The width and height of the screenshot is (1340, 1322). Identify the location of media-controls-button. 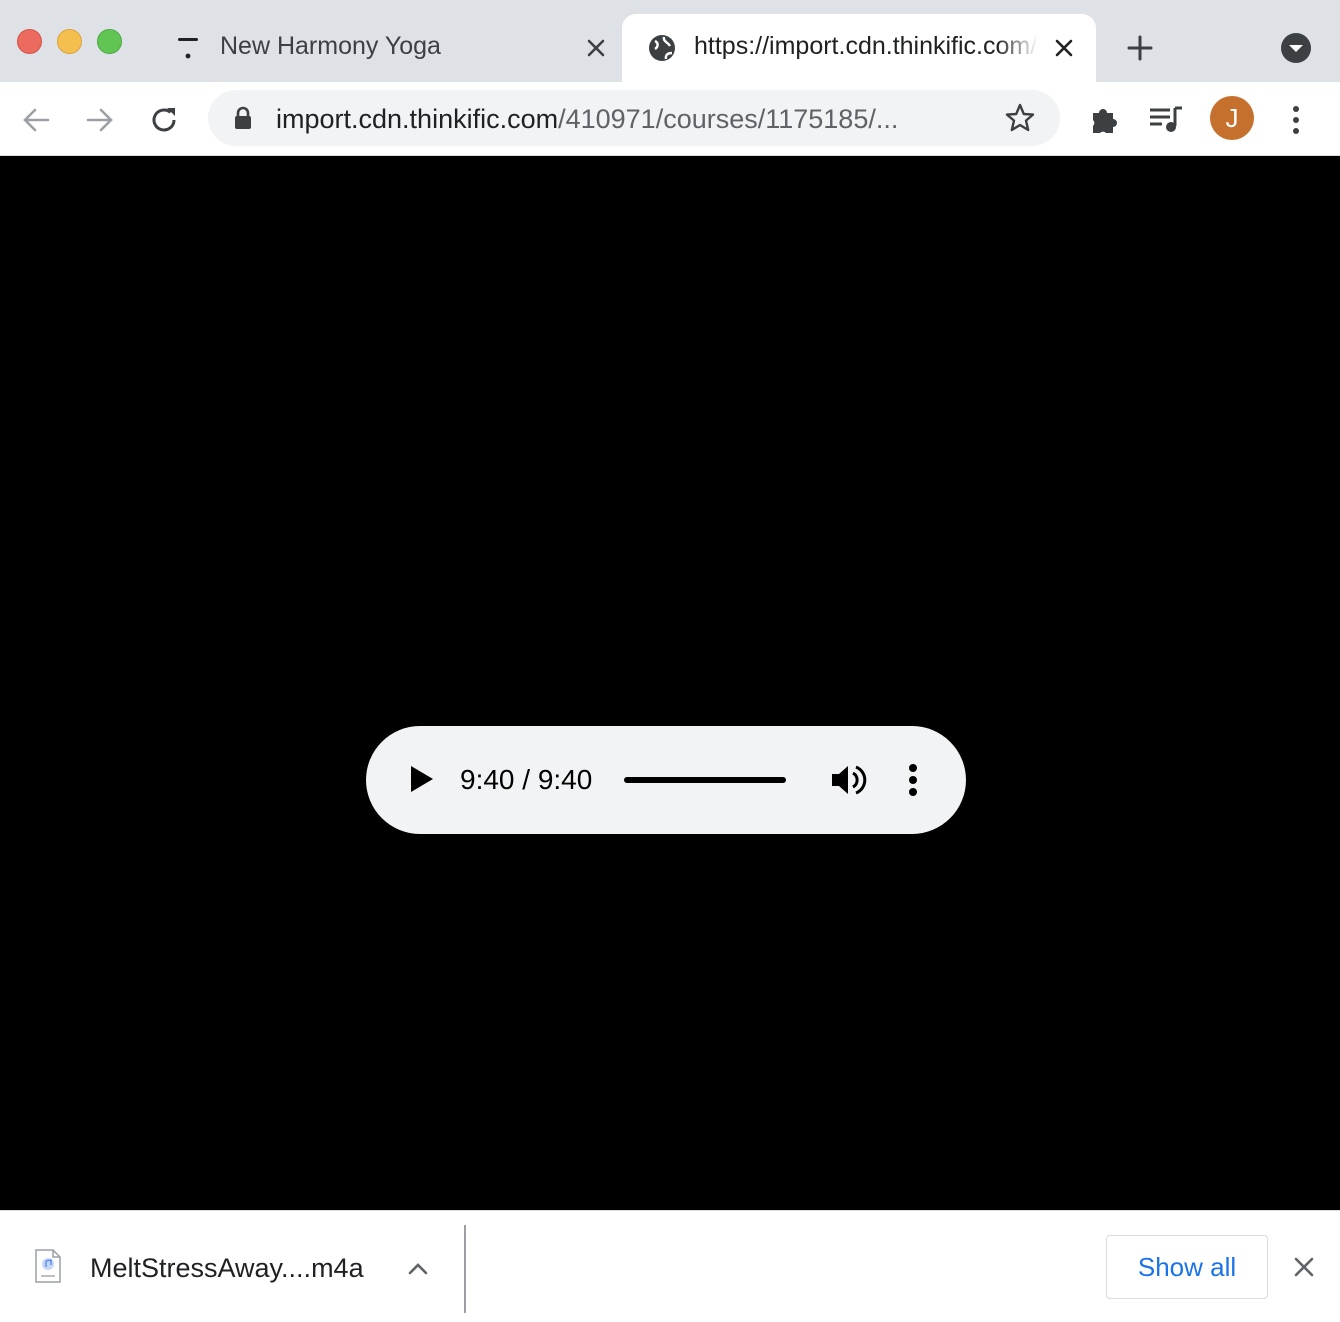
(1166, 120).